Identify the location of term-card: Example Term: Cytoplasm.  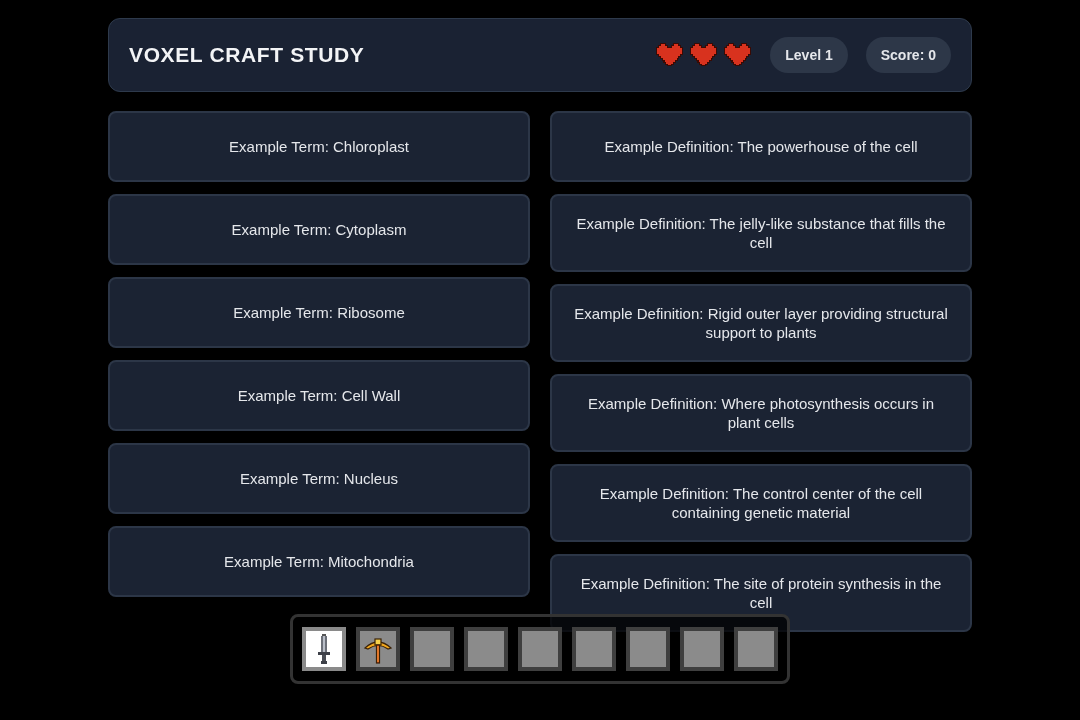
(319, 229).